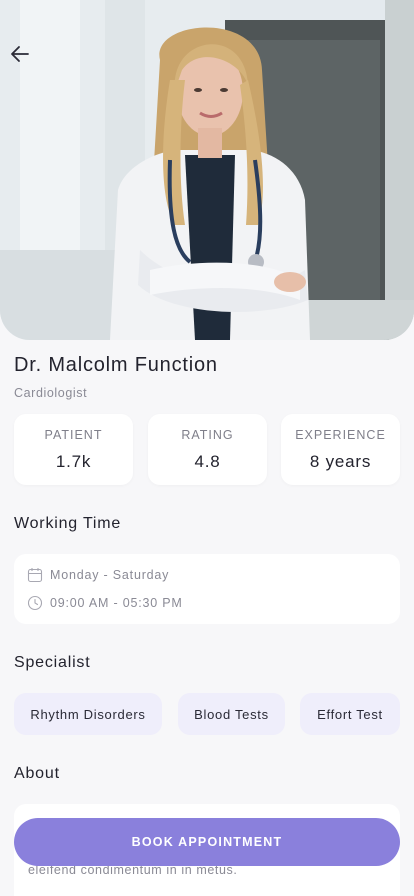 The height and width of the screenshot is (896, 414). Describe the element at coordinates (340, 435) in the screenshot. I see `stat-label: EXPERIENCE` at that location.